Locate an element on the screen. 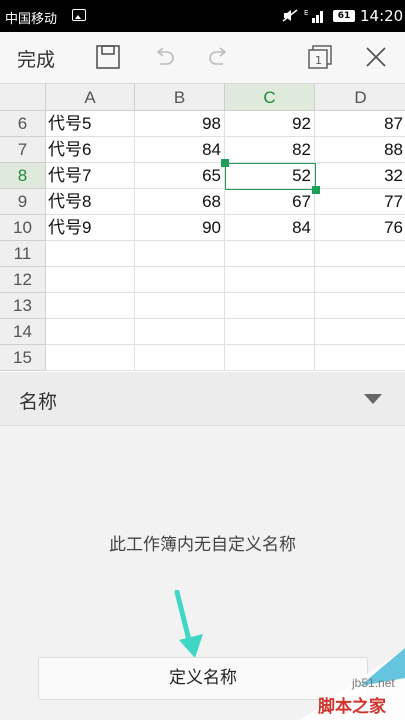 The image size is (405, 720). cell-a15 is located at coordinates (90, 358).